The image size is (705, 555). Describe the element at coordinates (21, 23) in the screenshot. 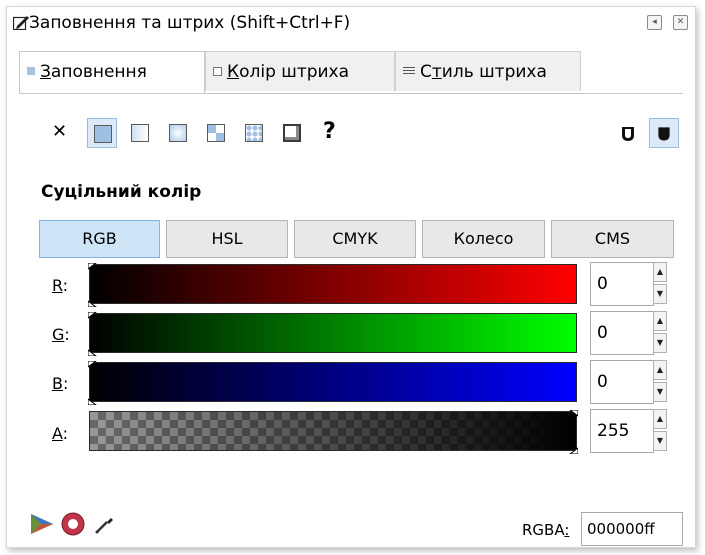

I see `pencil-icon` at that location.